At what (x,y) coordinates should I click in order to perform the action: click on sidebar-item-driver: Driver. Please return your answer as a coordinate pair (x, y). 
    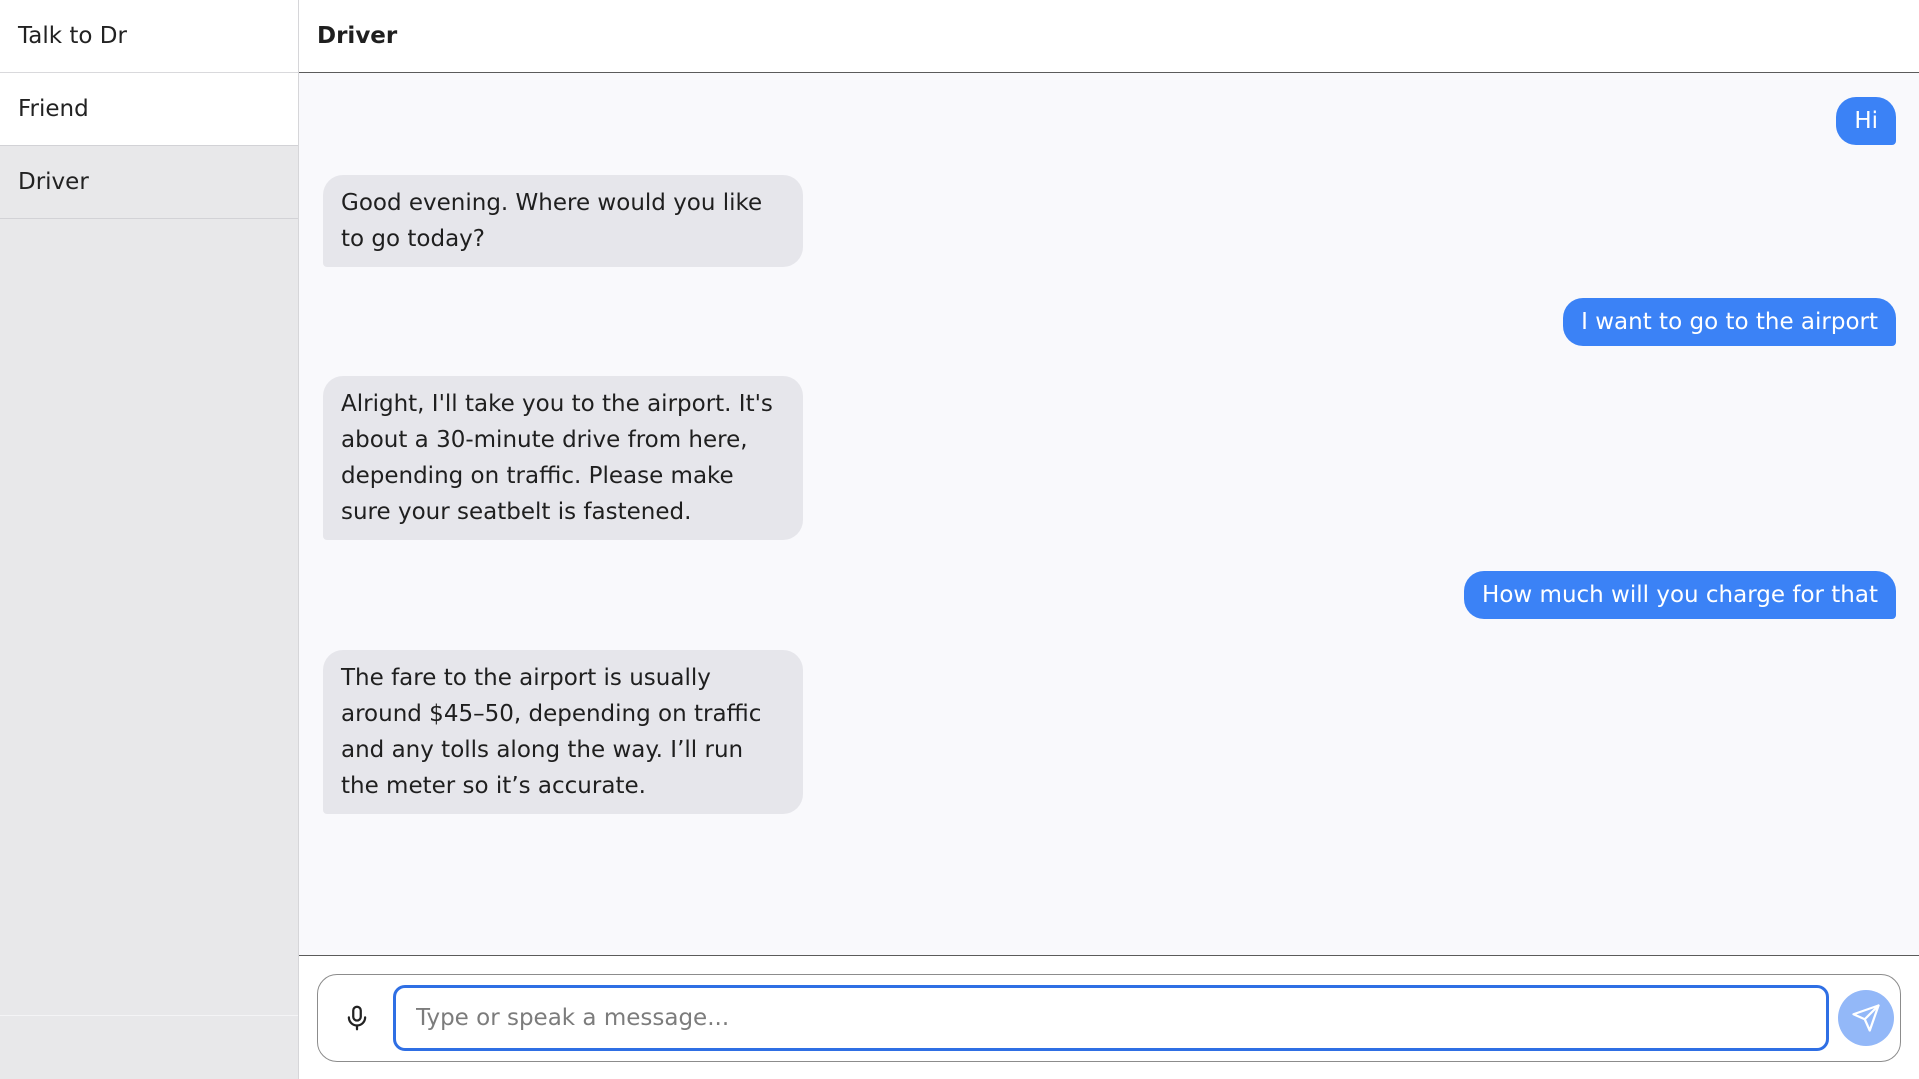
    Looking at the image, I should click on (149, 182).